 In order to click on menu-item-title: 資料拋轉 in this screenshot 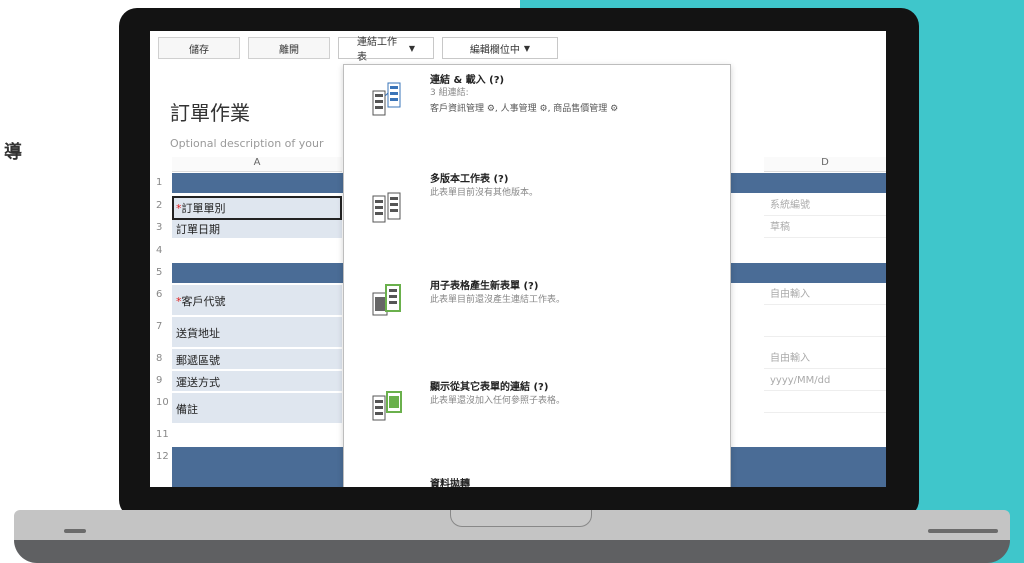, I will do `click(450, 483)`.